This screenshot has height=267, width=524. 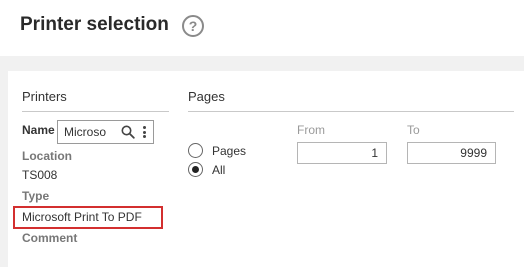 I want to click on printers-section-title: Printers, so click(x=44, y=96).